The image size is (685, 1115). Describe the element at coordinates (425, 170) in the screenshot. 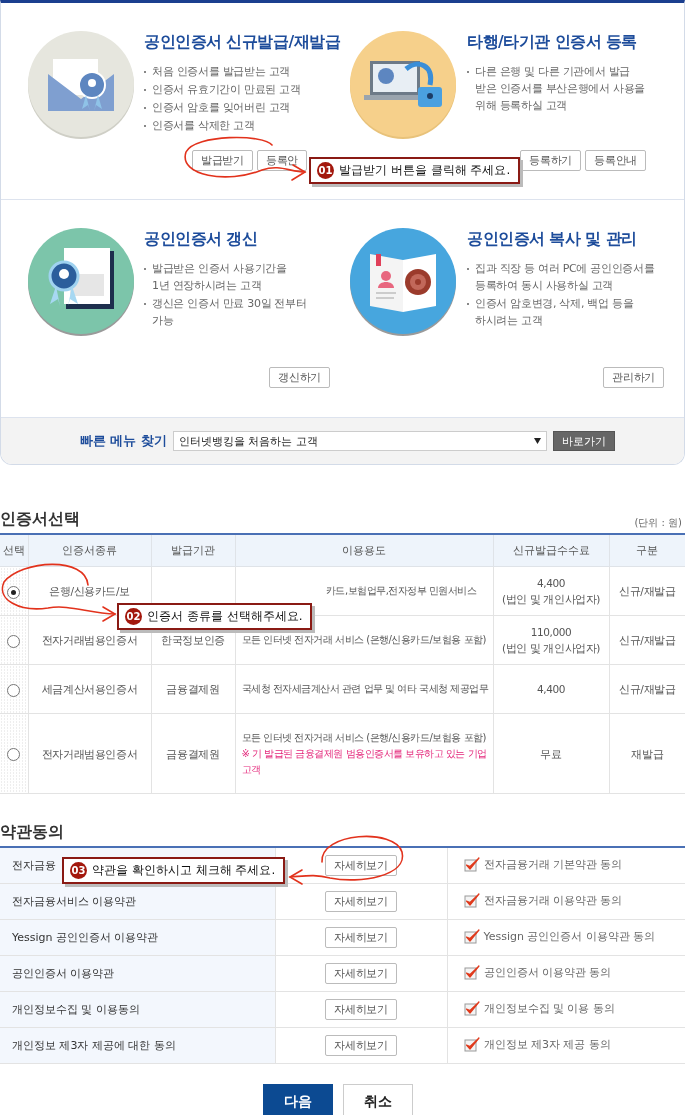

I see `callout-text: 발급받기 버튼을 클릭해 주세요.` at that location.